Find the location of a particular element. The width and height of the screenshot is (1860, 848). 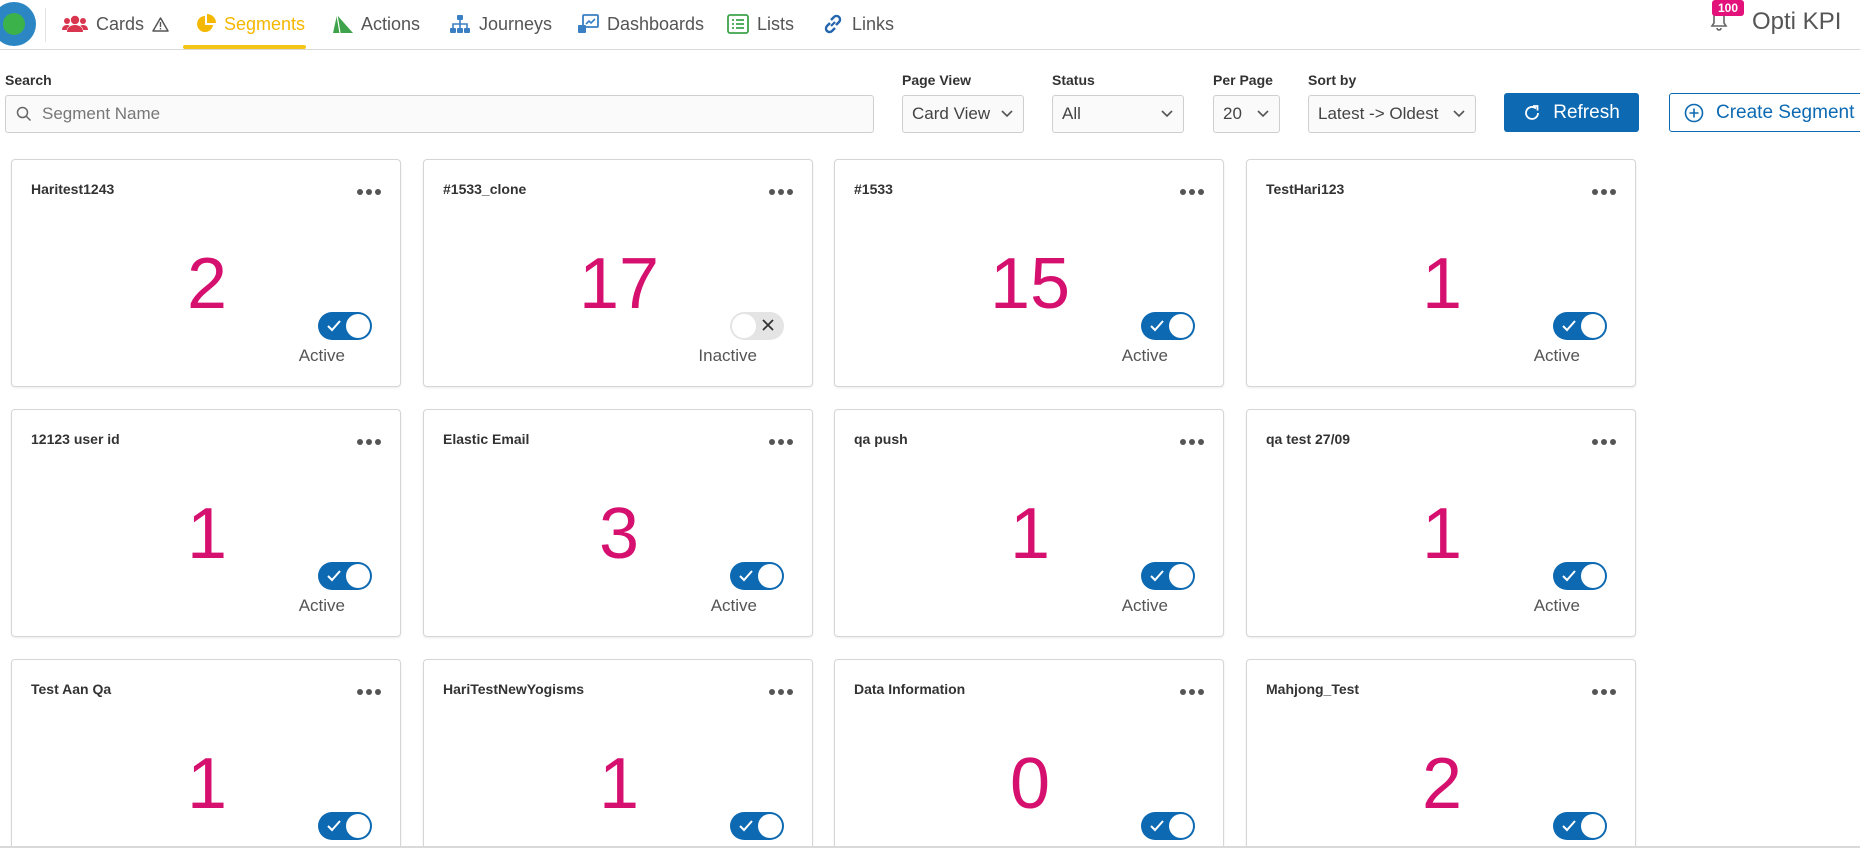

nav-dashboards: Dashboards is located at coordinates (640, 24).